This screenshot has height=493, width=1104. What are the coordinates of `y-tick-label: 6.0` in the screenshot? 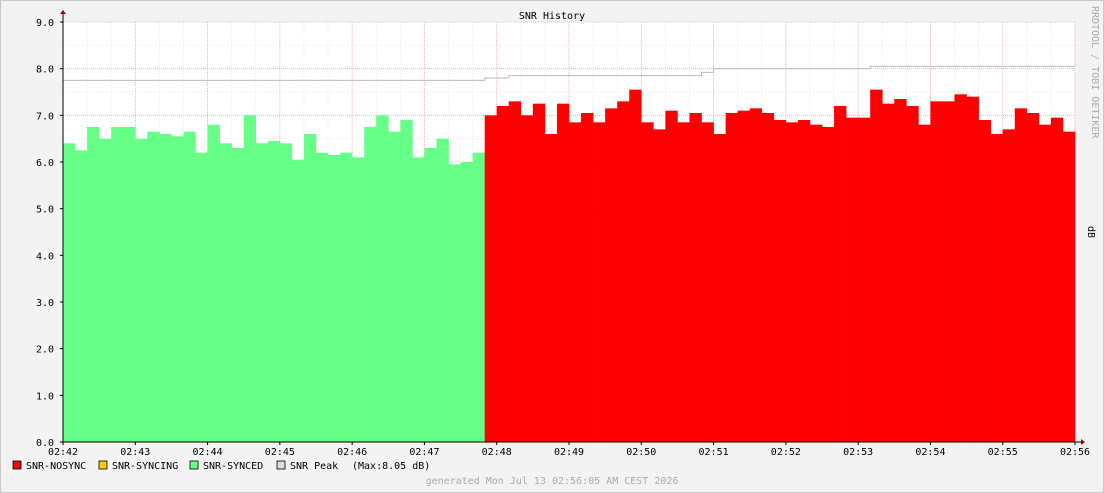 It's located at (45, 163).